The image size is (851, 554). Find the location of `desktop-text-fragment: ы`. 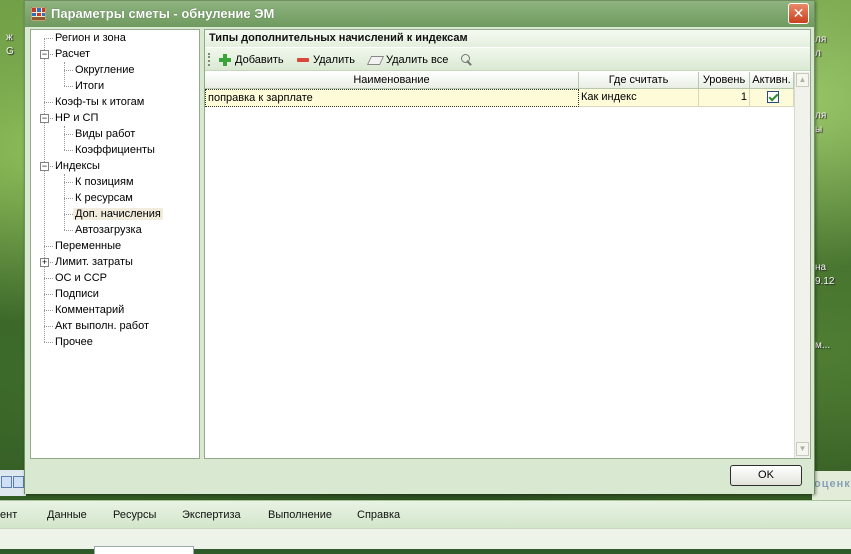

desktop-text-fragment: ы is located at coordinates (819, 129).